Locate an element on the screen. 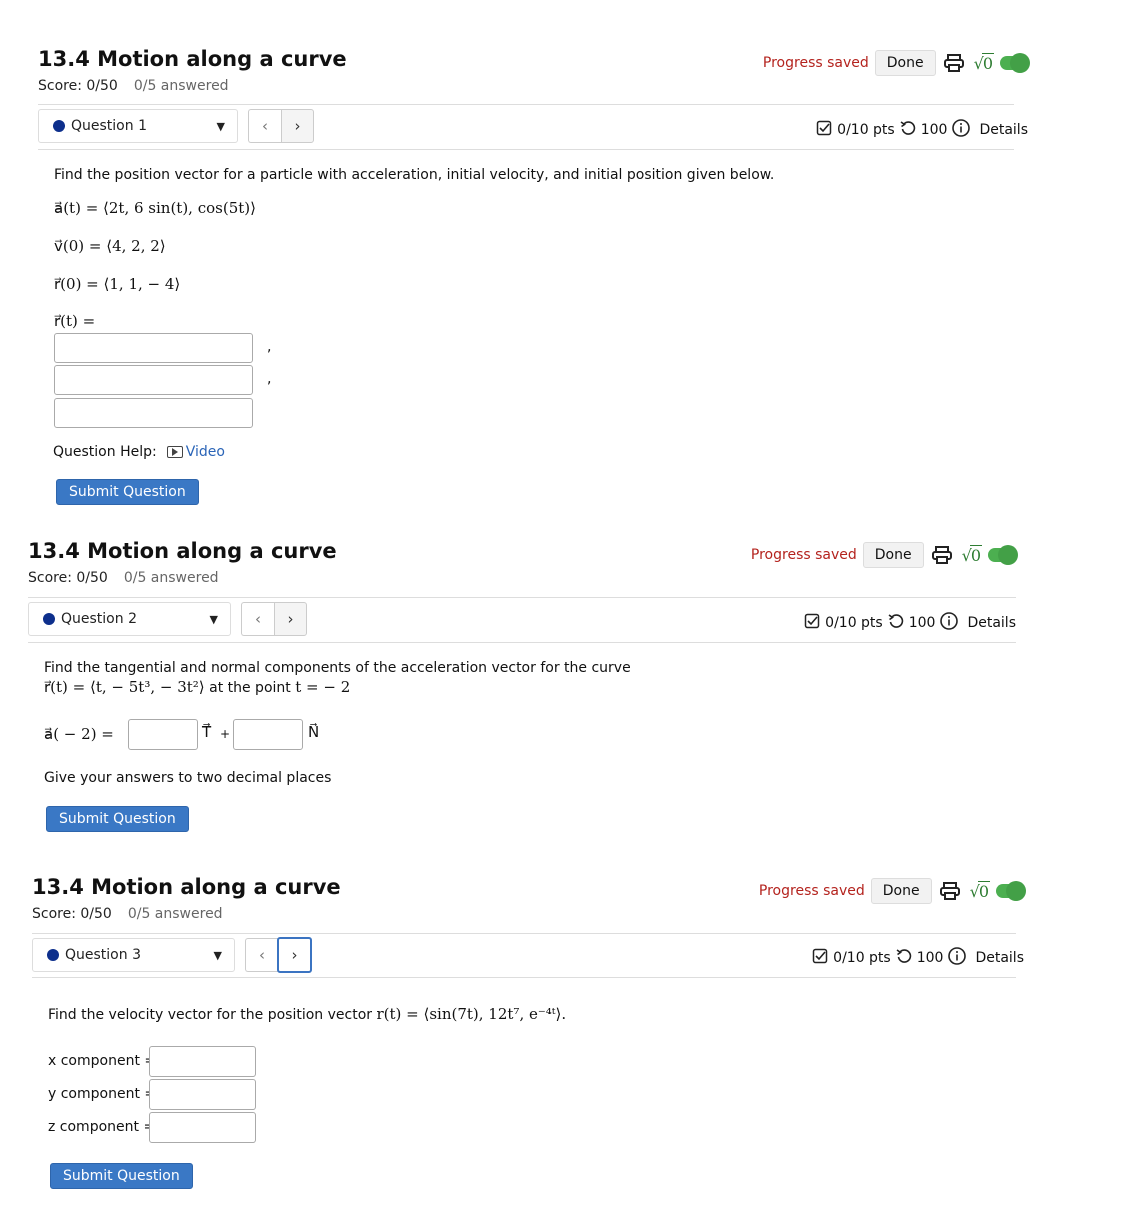  acceleration-expr: a⃗(t) = ⟨2t, 6 sin(t), cos(5t)⟩ is located at coordinates (155, 208).